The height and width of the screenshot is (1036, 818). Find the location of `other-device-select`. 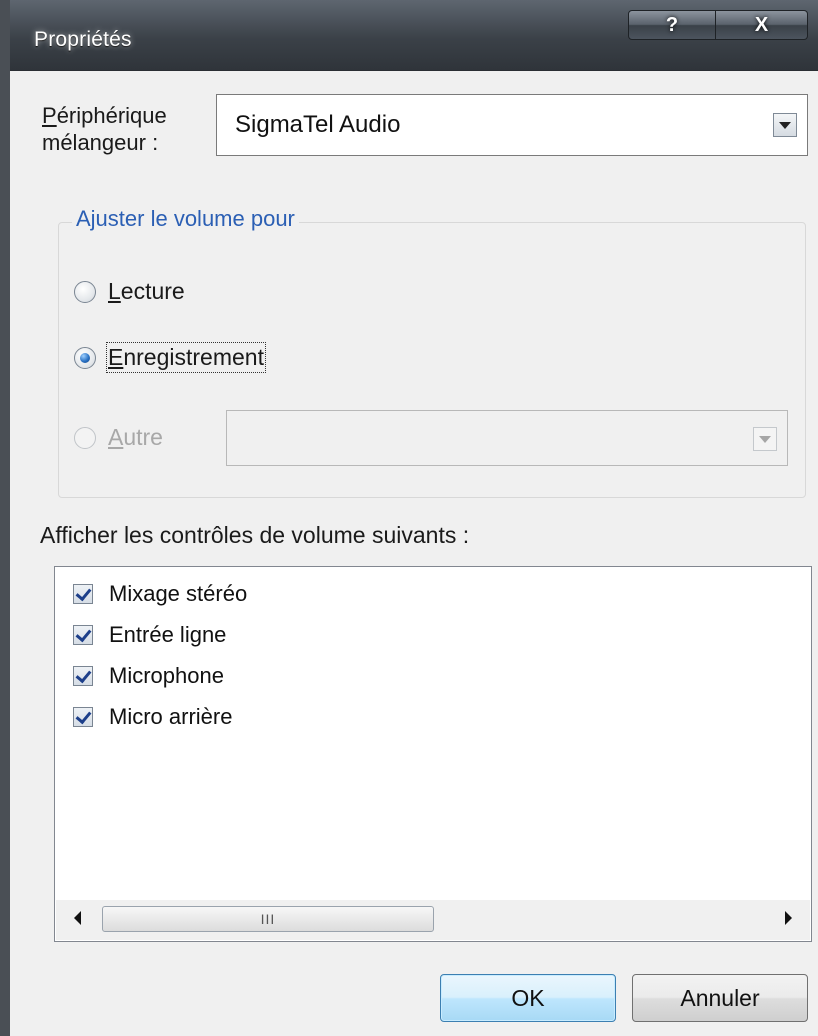

other-device-select is located at coordinates (507, 438).